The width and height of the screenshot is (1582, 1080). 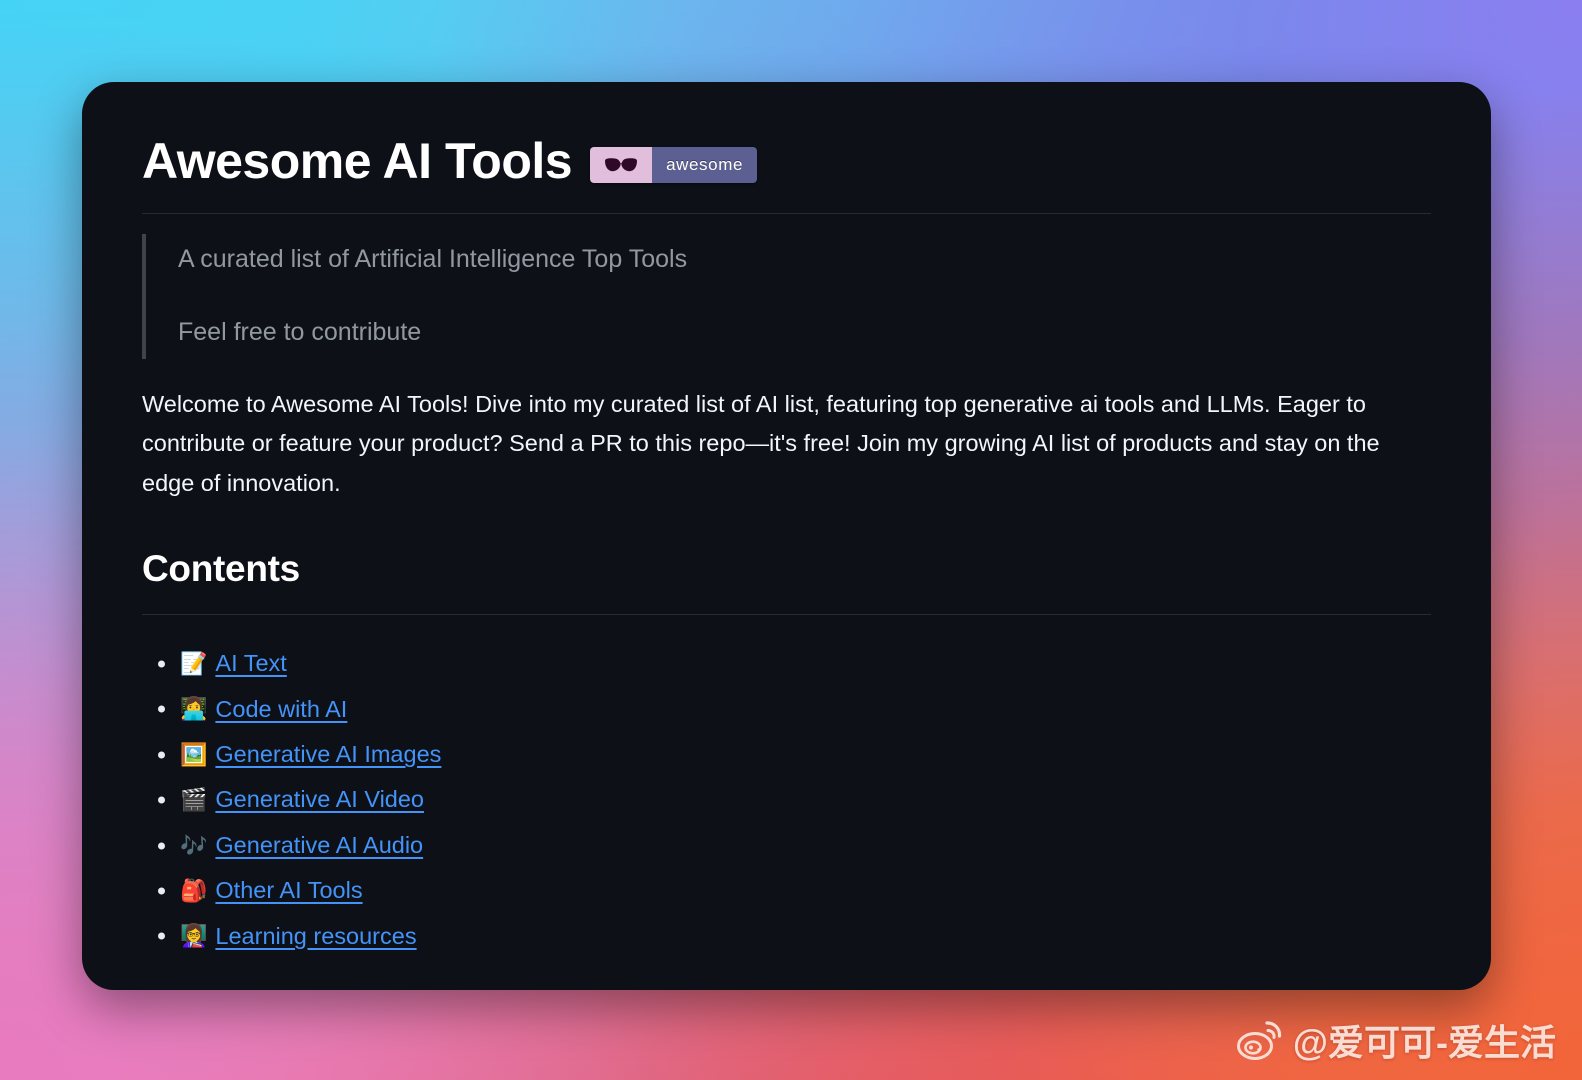 I want to click on watermark: @爱可可-爱生活, so click(x=1396, y=1040).